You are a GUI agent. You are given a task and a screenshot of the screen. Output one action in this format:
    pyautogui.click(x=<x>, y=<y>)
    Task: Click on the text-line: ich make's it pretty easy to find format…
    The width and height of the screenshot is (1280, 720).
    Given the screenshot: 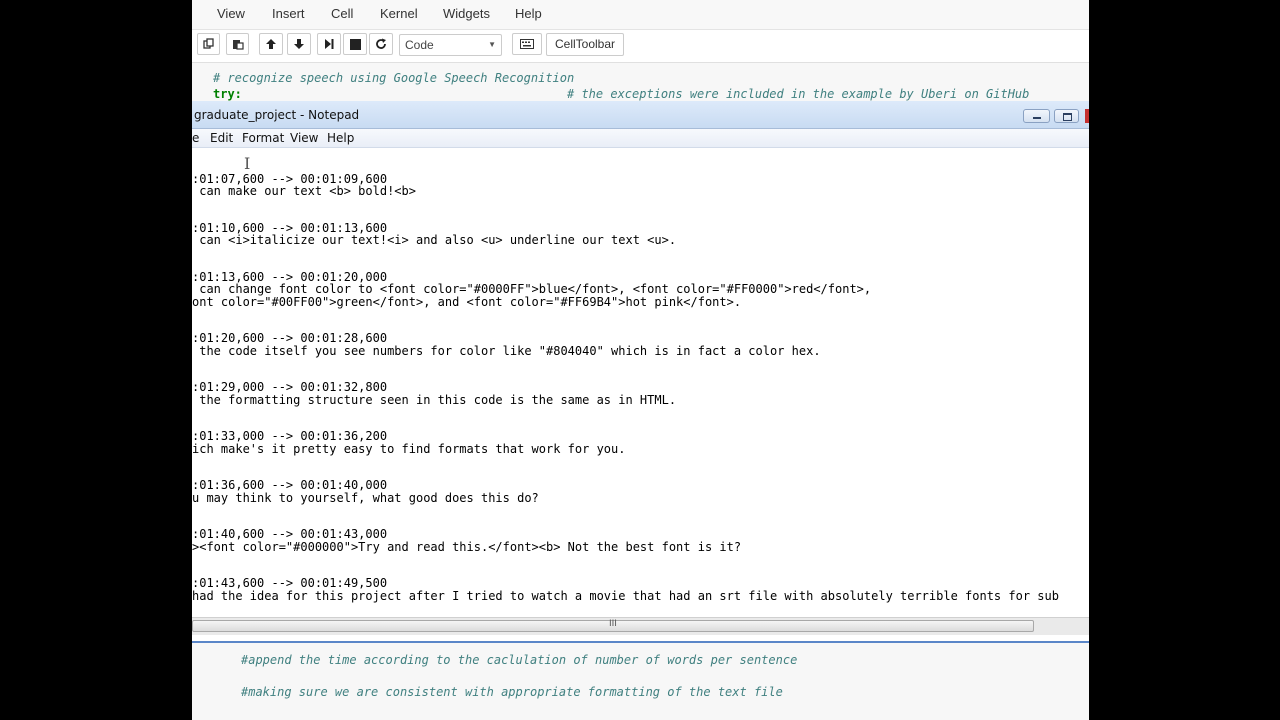 What is the action you would take?
    pyautogui.click(x=409, y=448)
    